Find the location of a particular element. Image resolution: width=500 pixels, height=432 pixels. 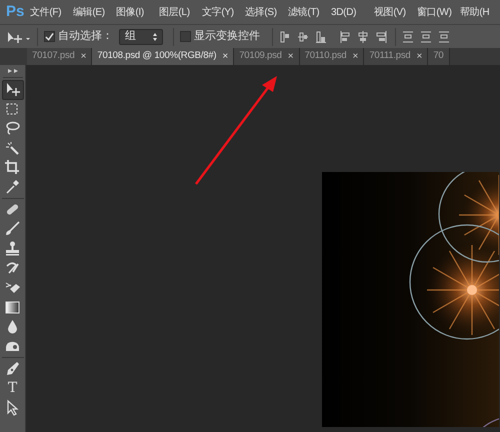

tab-label: 70 is located at coordinates (438, 56).